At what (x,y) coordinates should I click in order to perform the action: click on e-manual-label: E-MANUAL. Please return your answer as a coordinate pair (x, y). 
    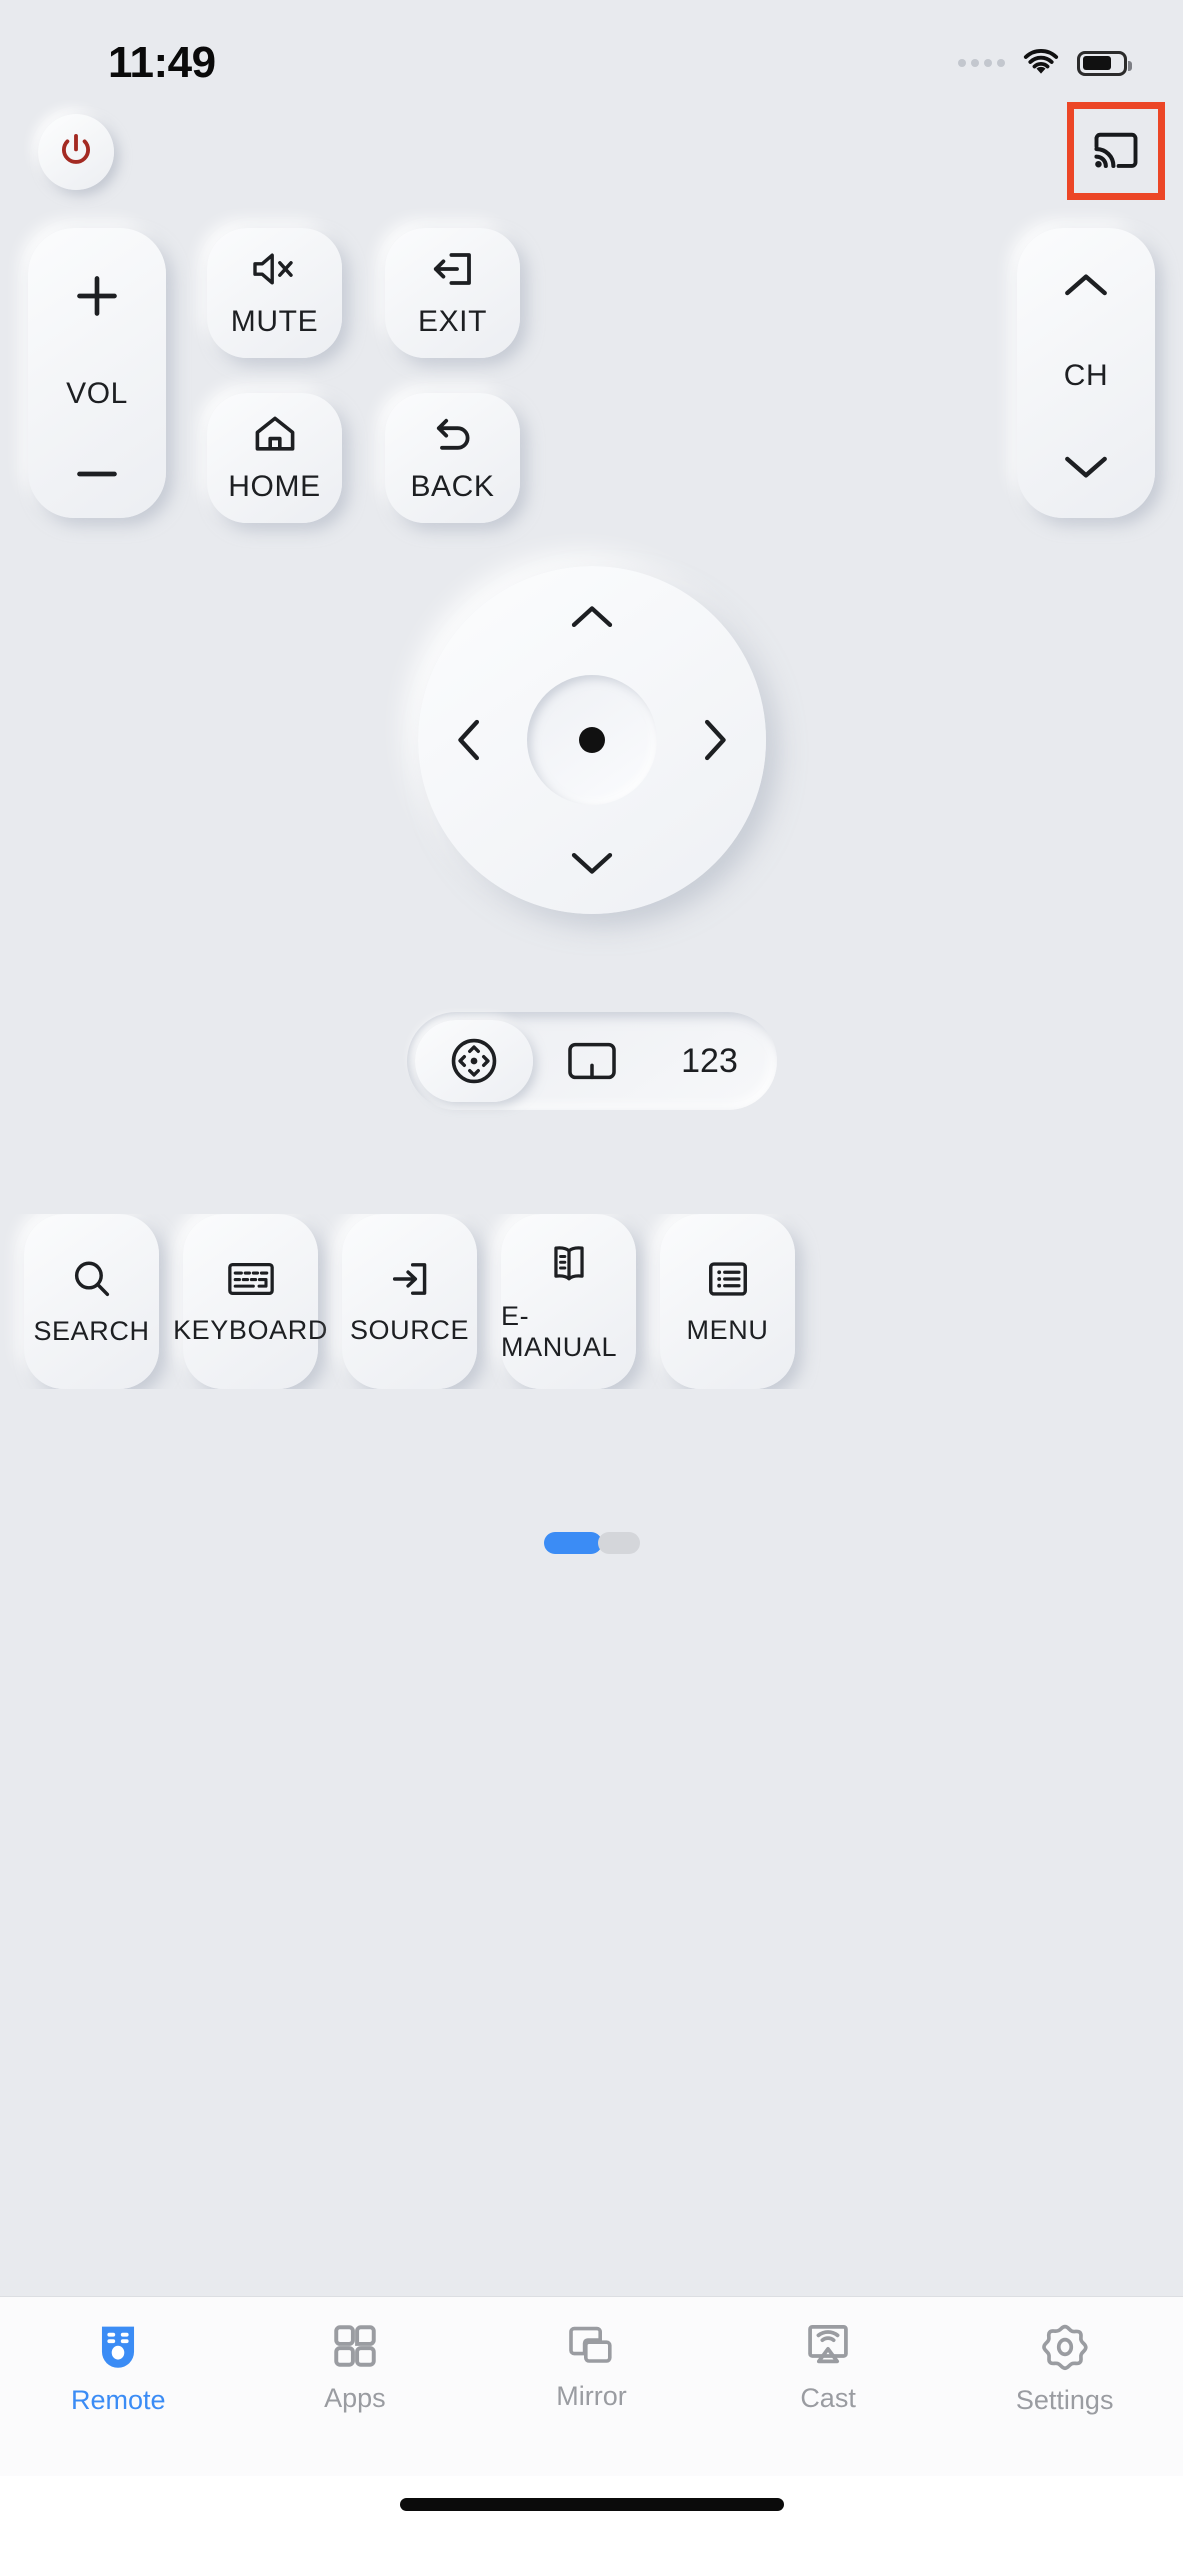
    Looking at the image, I should click on (559, 1331).